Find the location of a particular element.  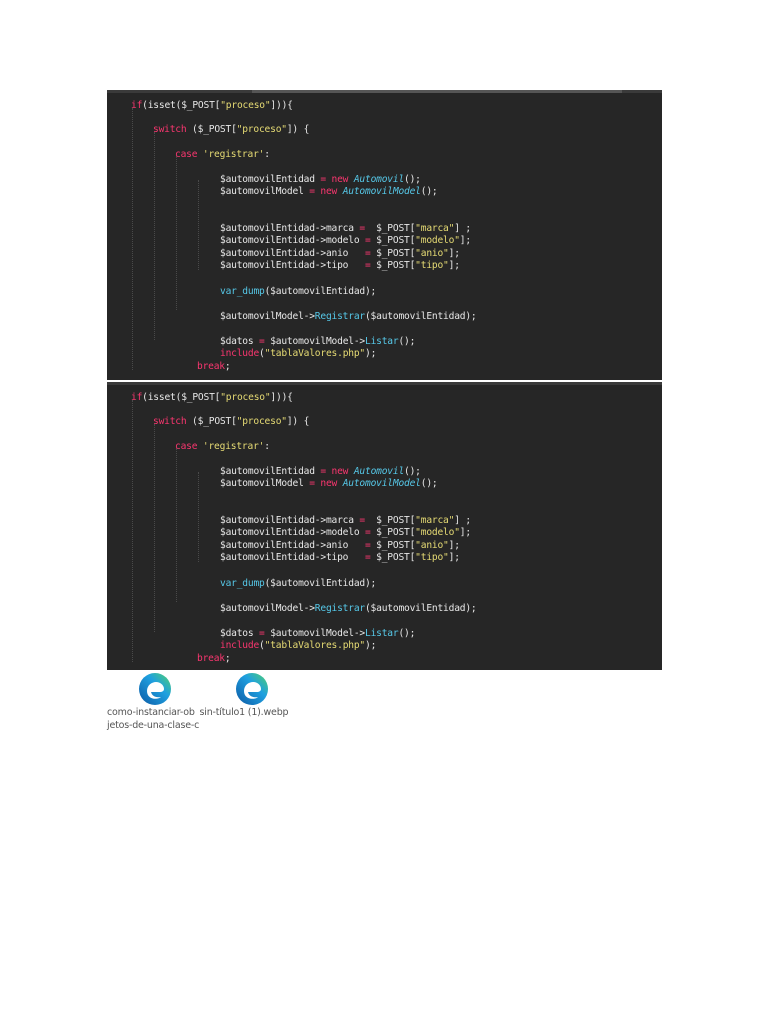

code-token: var_dump is located at coordinates (242, 291).